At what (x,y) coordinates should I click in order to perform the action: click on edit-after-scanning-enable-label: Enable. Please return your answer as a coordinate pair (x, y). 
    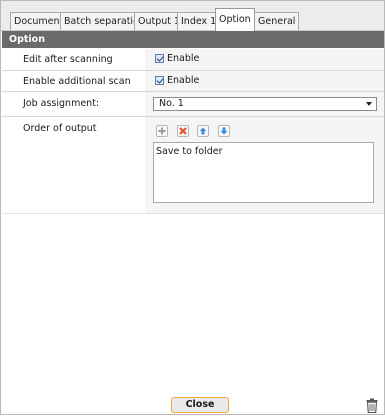
    Looking at the image, I should click on (183, 58).